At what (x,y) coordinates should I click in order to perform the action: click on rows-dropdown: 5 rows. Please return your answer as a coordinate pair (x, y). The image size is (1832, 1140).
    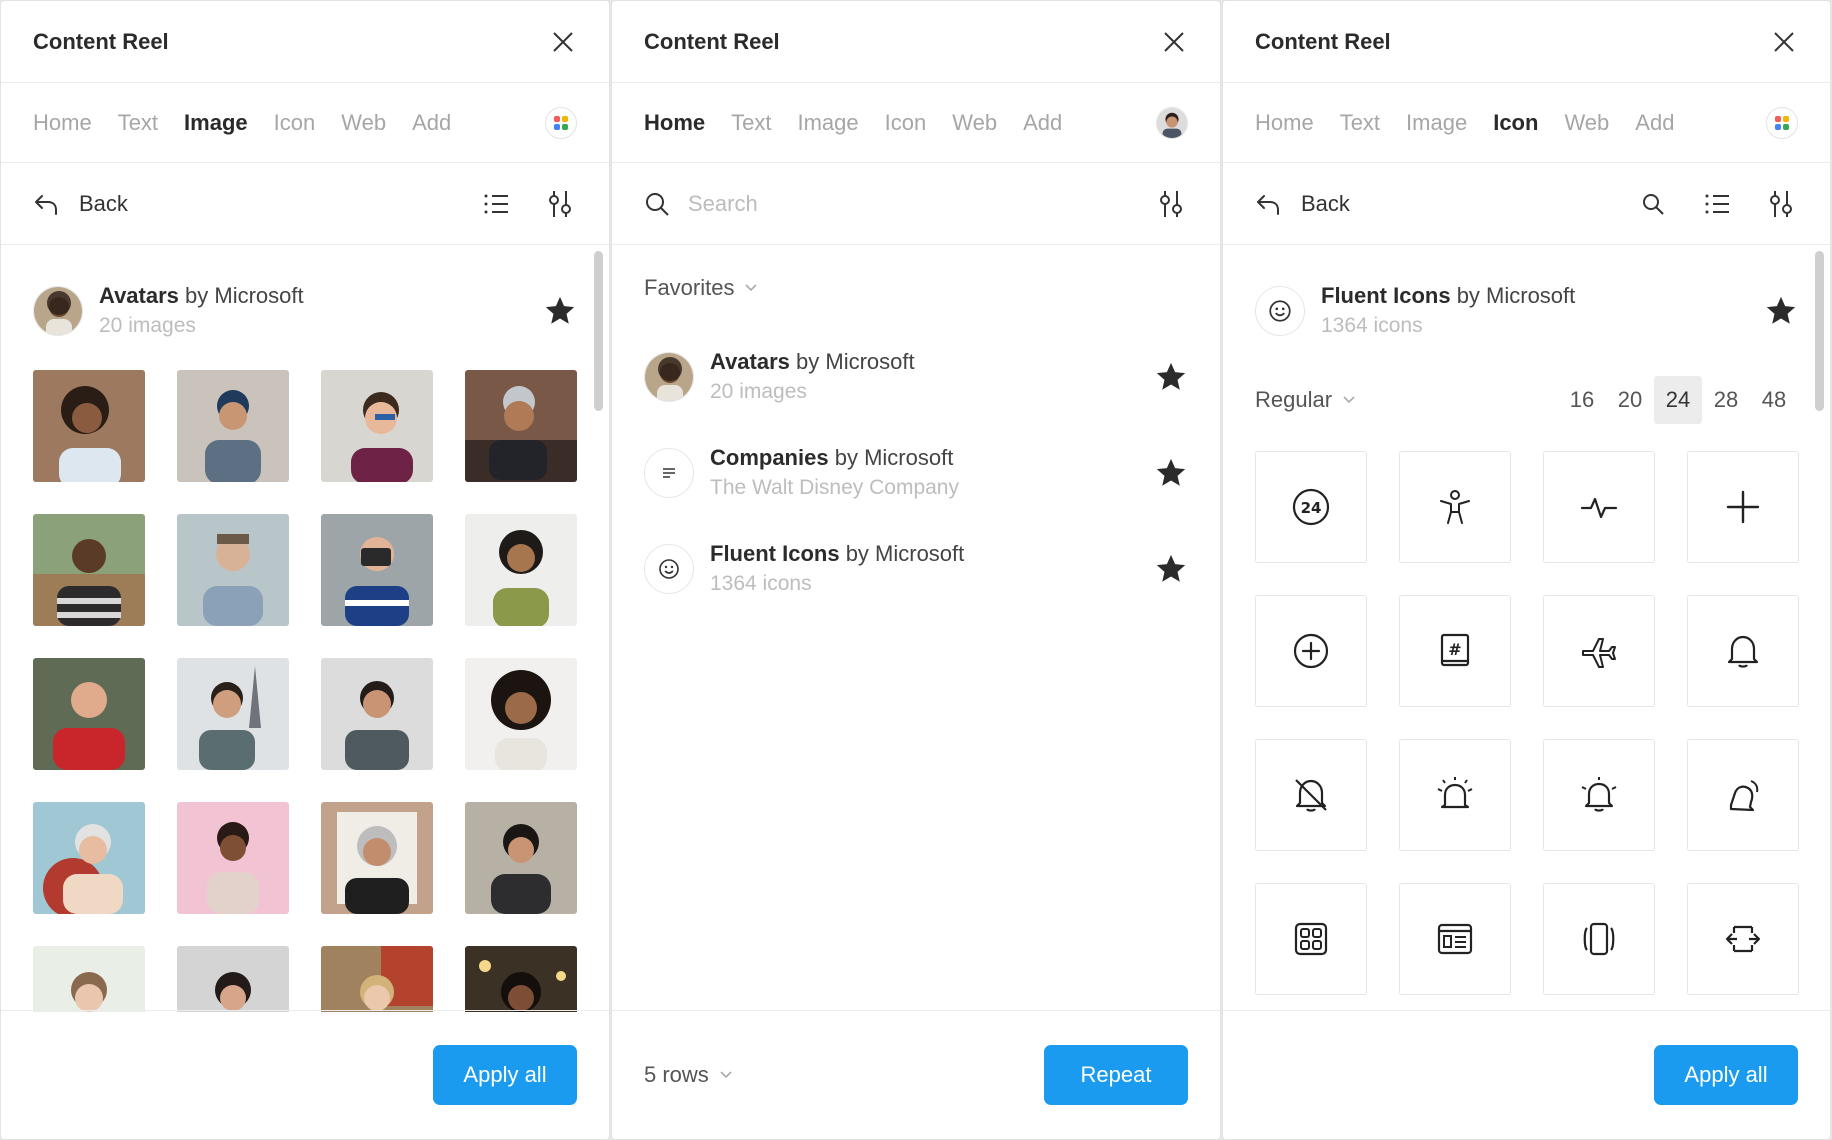
    Looking at the image, I should click on (688, 1075).